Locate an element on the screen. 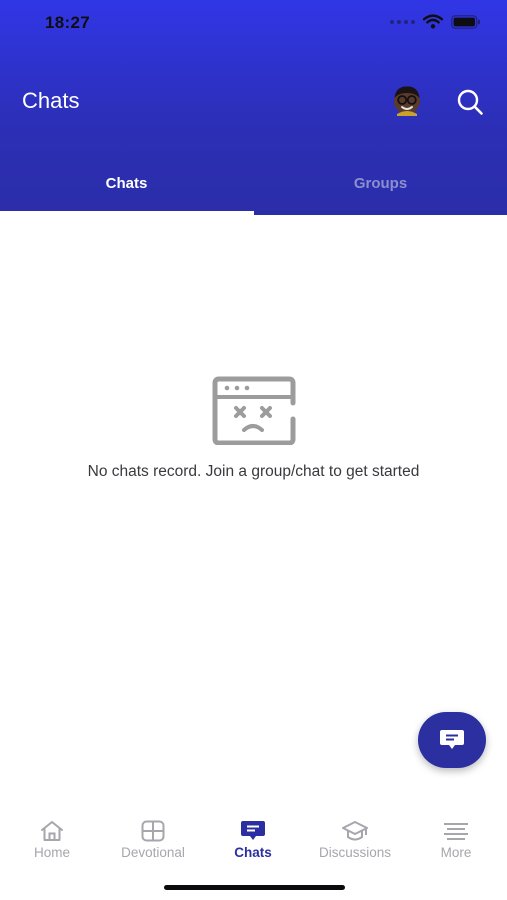 The image size is (507, 900). status-icons is located at coordinates (435, 21).